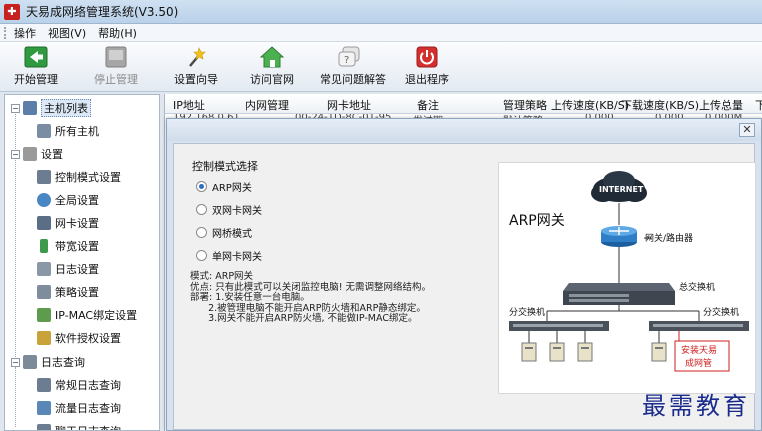 The image size is (762, 431). What do you see at coordinates (44, 427) in the screenshot?
I see `chat-icon` at bounding box center [44, 427].